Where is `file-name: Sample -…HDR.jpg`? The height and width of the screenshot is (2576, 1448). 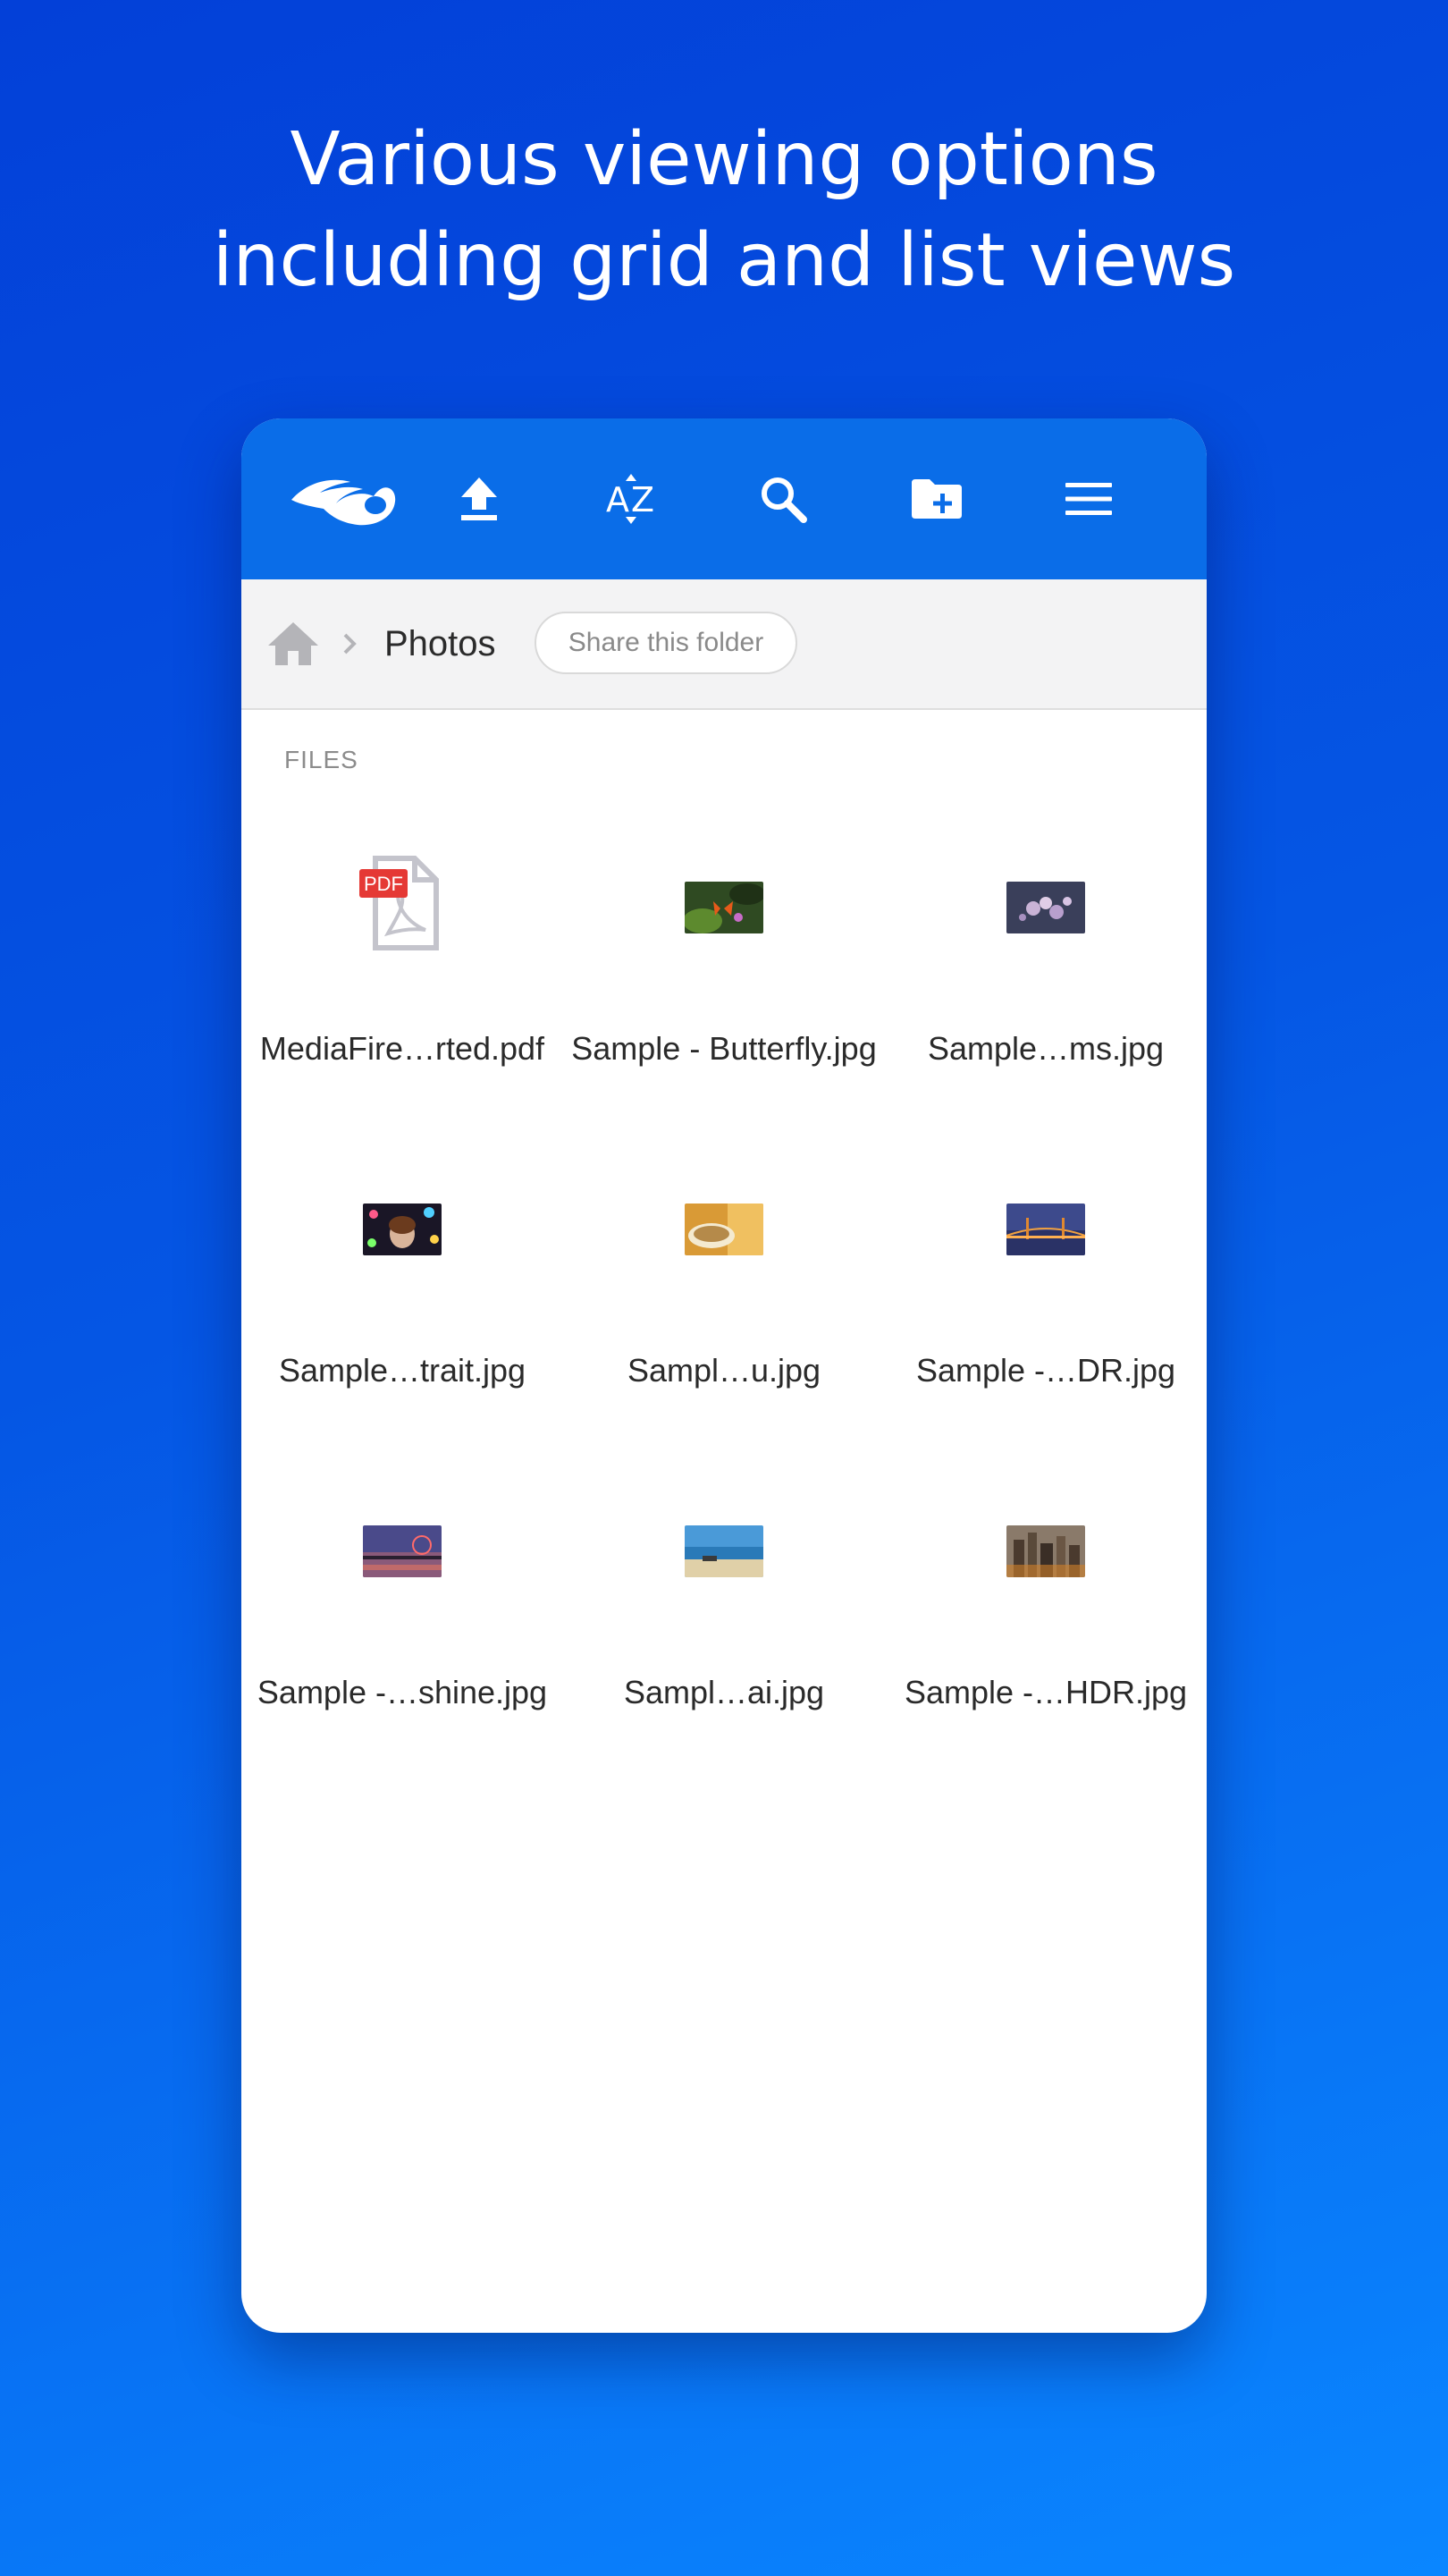 file-name: Sample -…HDR.jpg is located at coordinates (1046, 1692).